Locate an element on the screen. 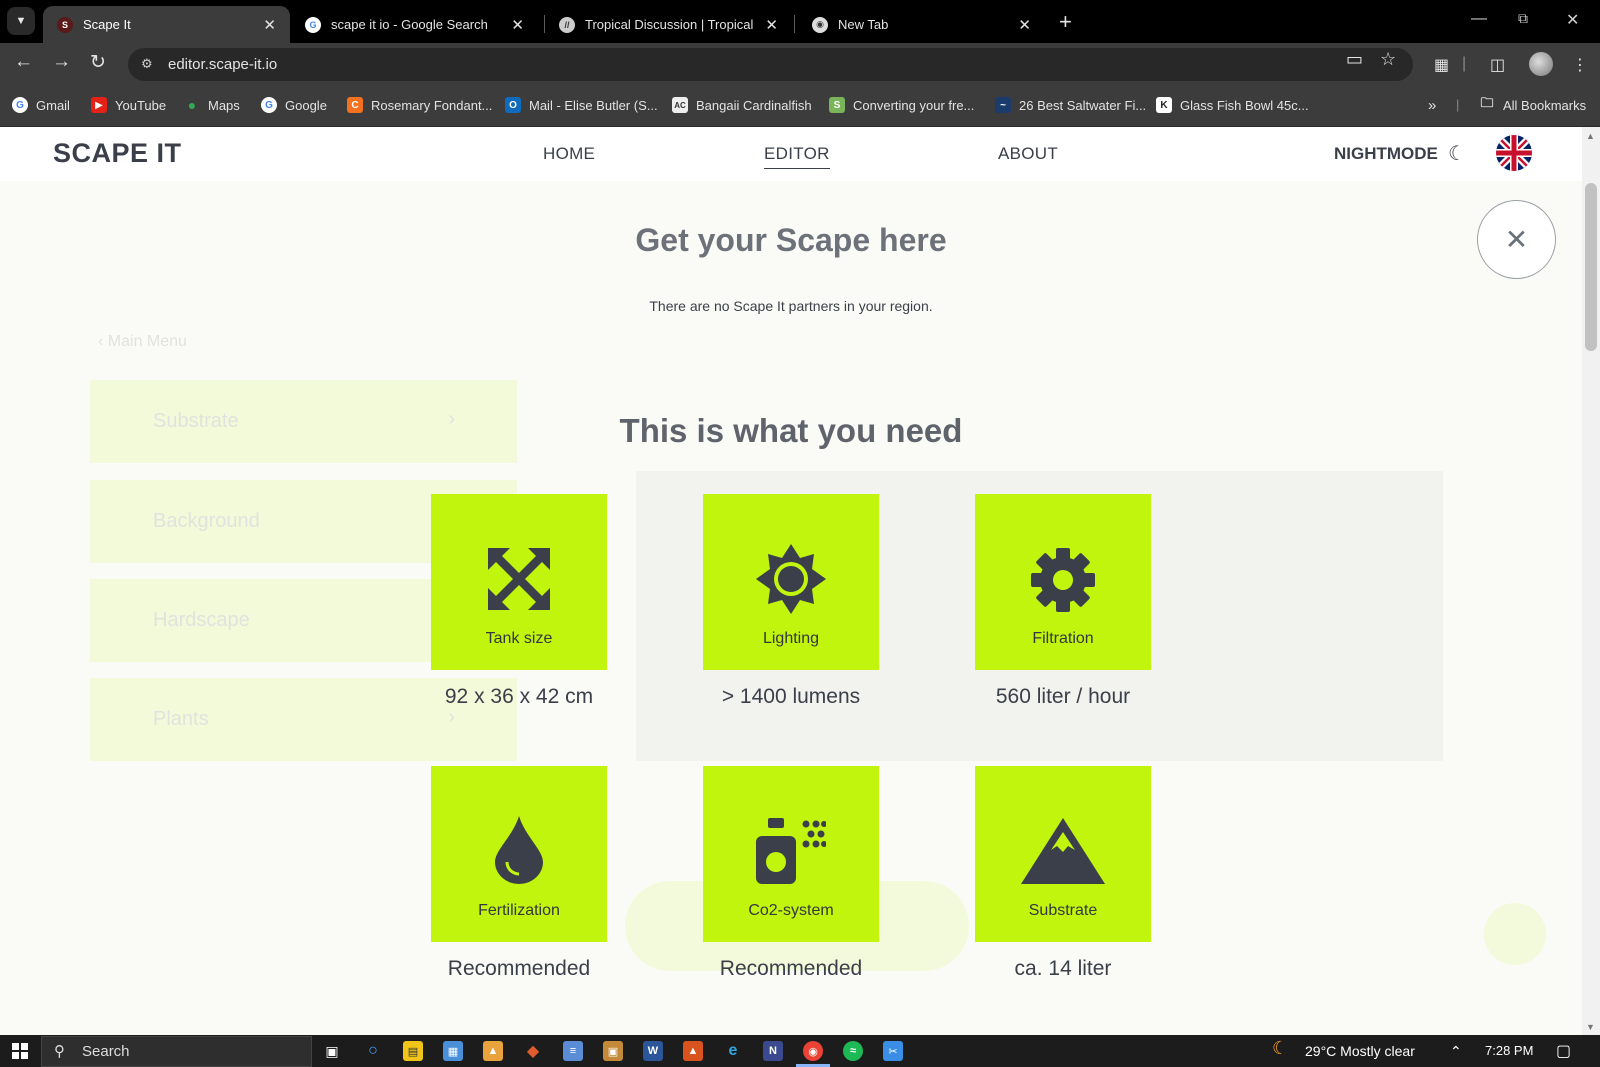  store-icon: ▦ is located at coordinates (453, 1051).